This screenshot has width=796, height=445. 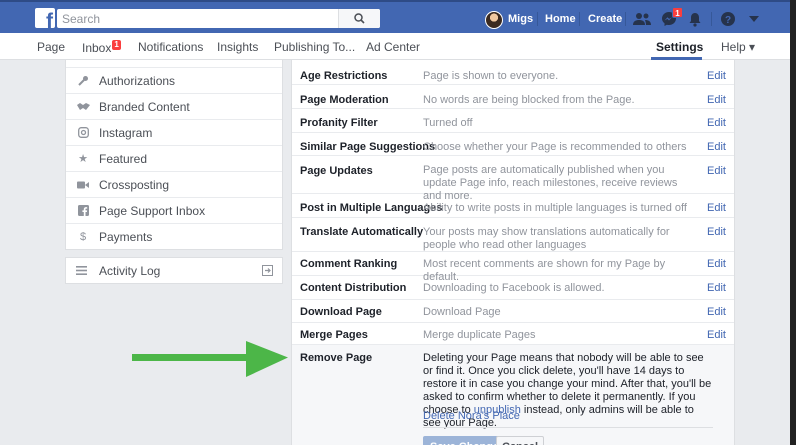 I want to click on setting-value: Page is shown to everyone., so click(x=491, y=76).